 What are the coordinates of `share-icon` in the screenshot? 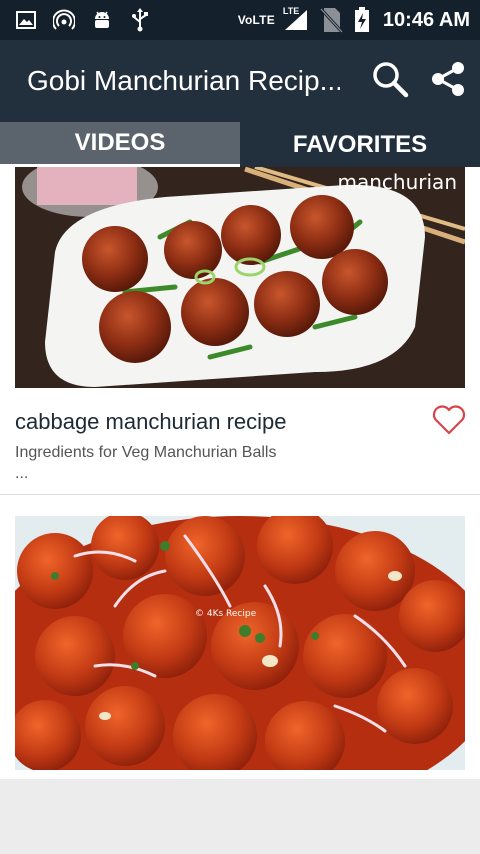 It's located at (448, 81).